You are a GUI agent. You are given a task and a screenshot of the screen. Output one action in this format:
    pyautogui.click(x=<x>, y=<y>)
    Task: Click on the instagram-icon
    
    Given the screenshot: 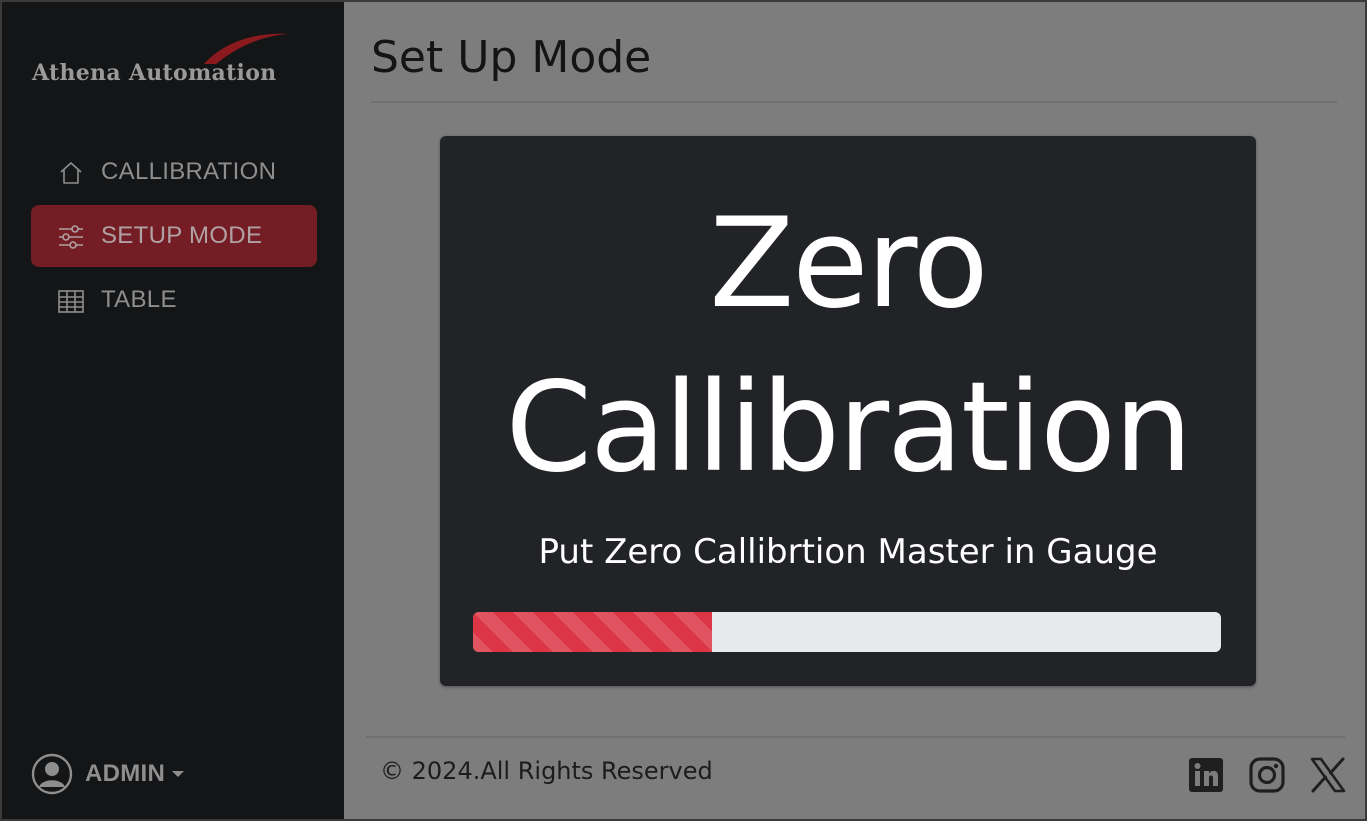 What is the action you would take?
    pyautogui.click(x=1267, y=775)
    